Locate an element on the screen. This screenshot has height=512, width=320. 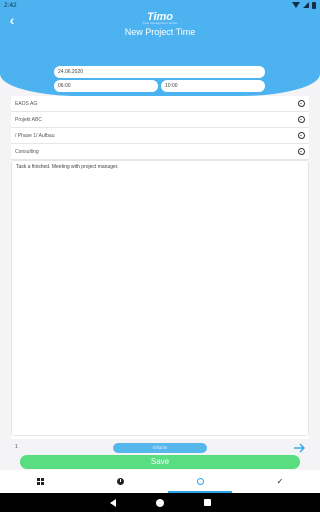
bottom-tab-bar: ✓ is located at coordinates (160, 481).